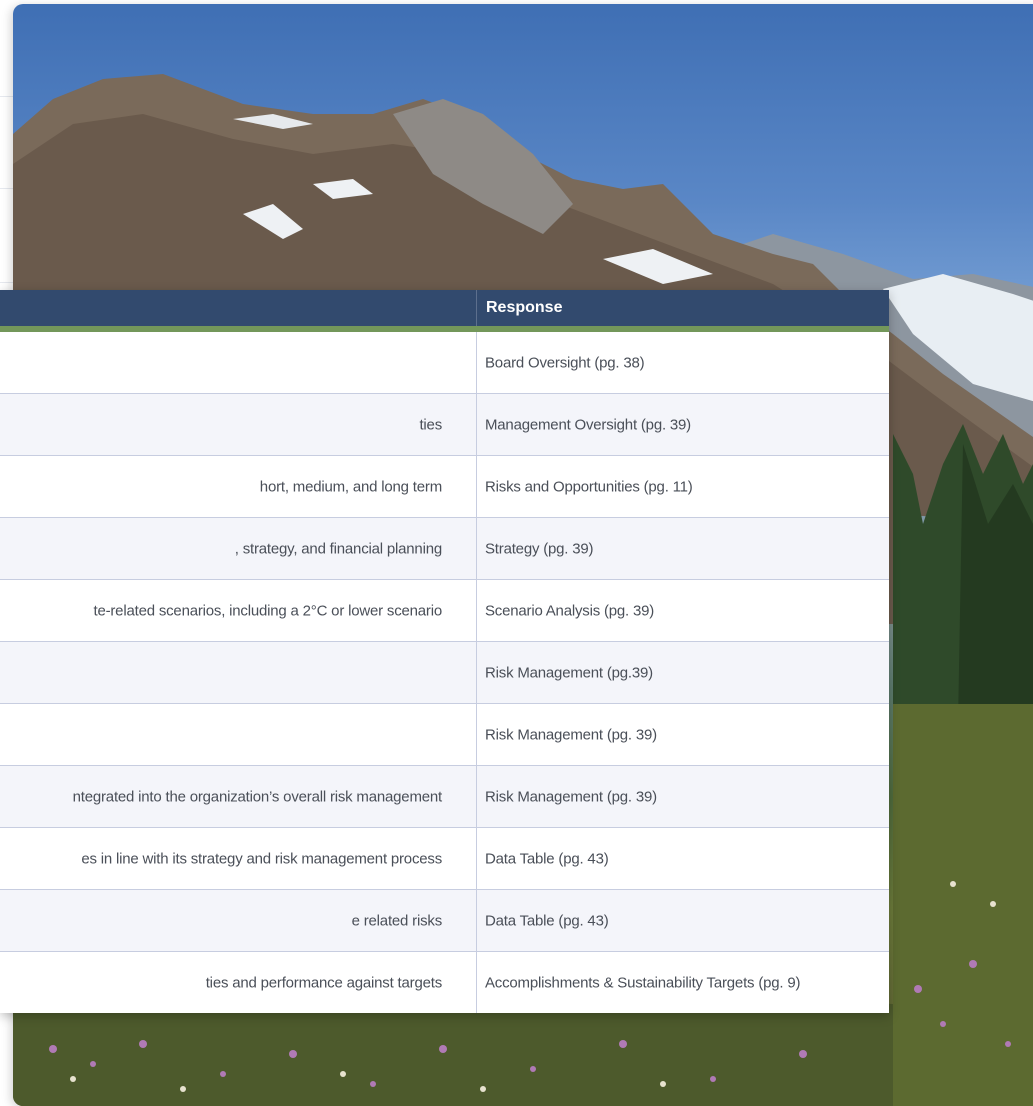 This screenshot has height=1106, width=1033. I want to click on table-row: e related risks Data Table (pg. 43), so click(444, 920).